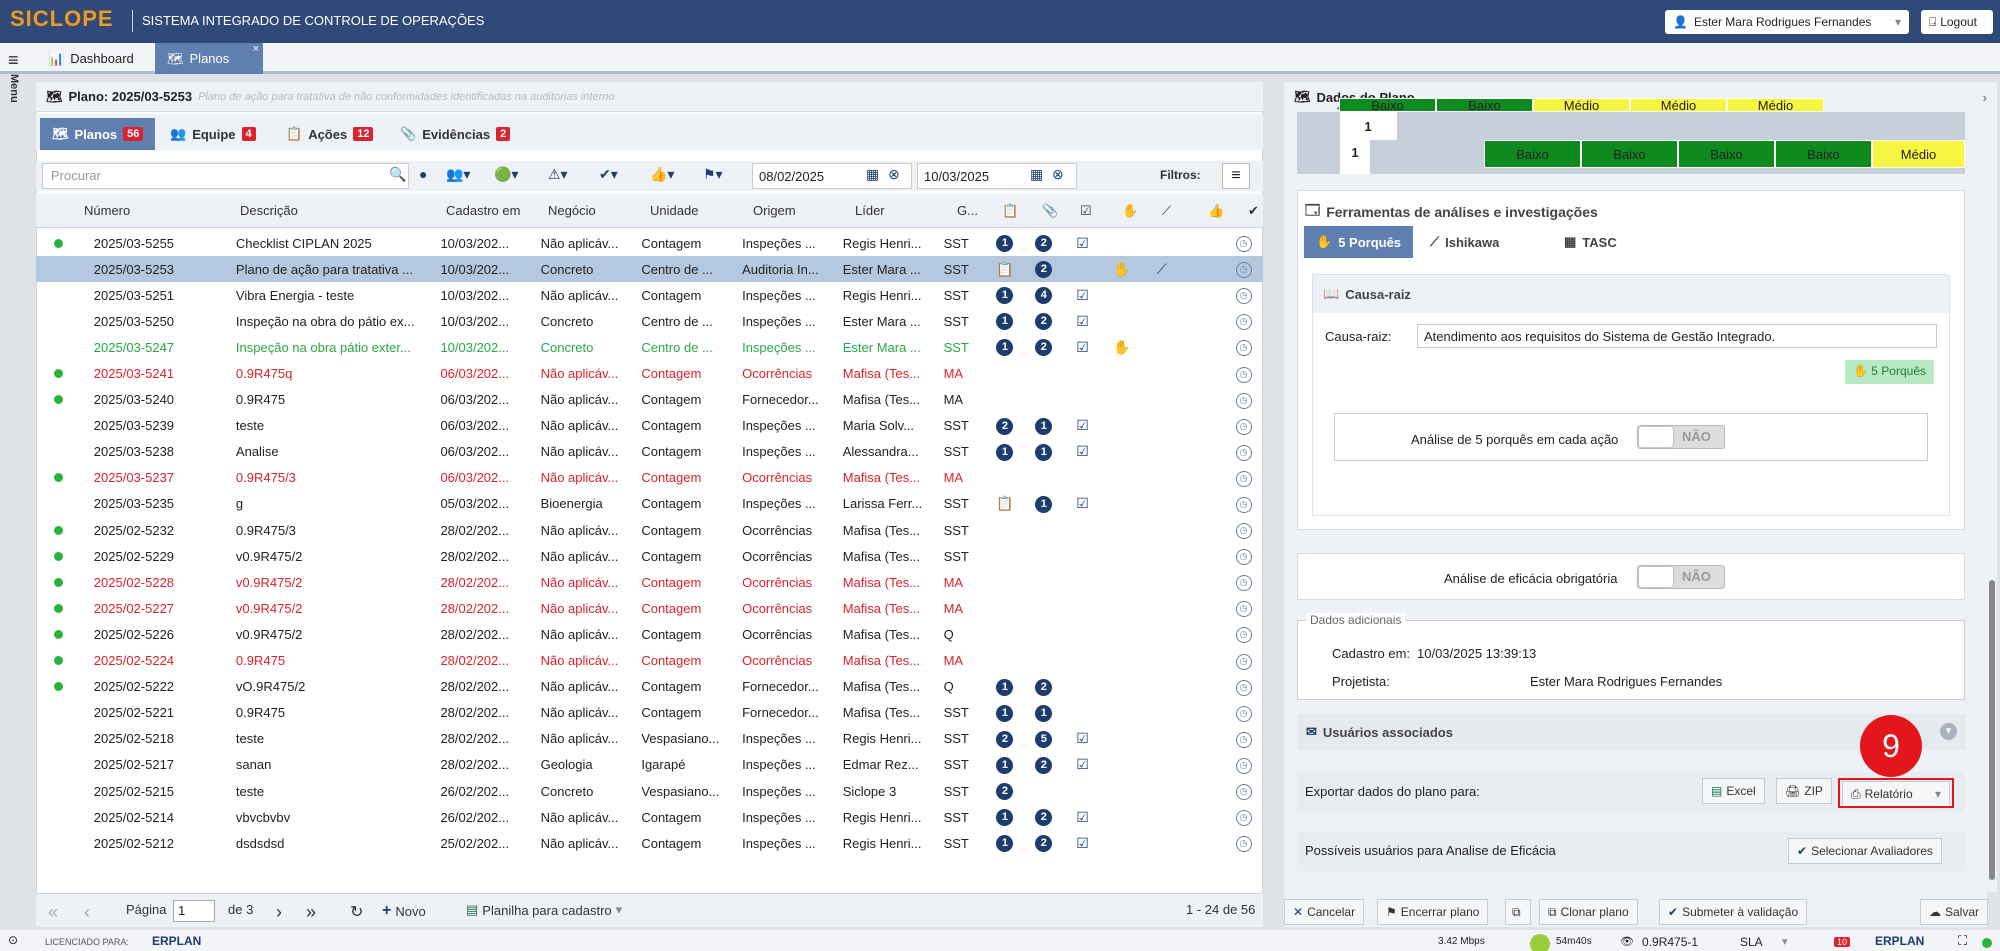  Describe the element at coordinates (1889, 372) in the screenshot. I see `five-whys-button: ✋ 5 Porquês` at that location.